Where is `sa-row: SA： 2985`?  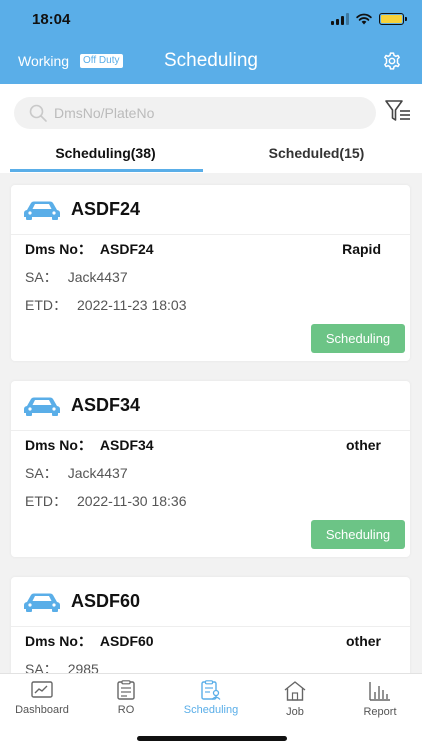 sa-row: SA： 2985 is located at coordinates (210, 664).